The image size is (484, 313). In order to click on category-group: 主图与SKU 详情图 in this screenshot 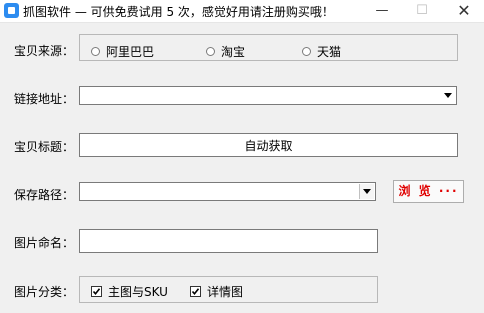, I will do `click(228, 289)`.